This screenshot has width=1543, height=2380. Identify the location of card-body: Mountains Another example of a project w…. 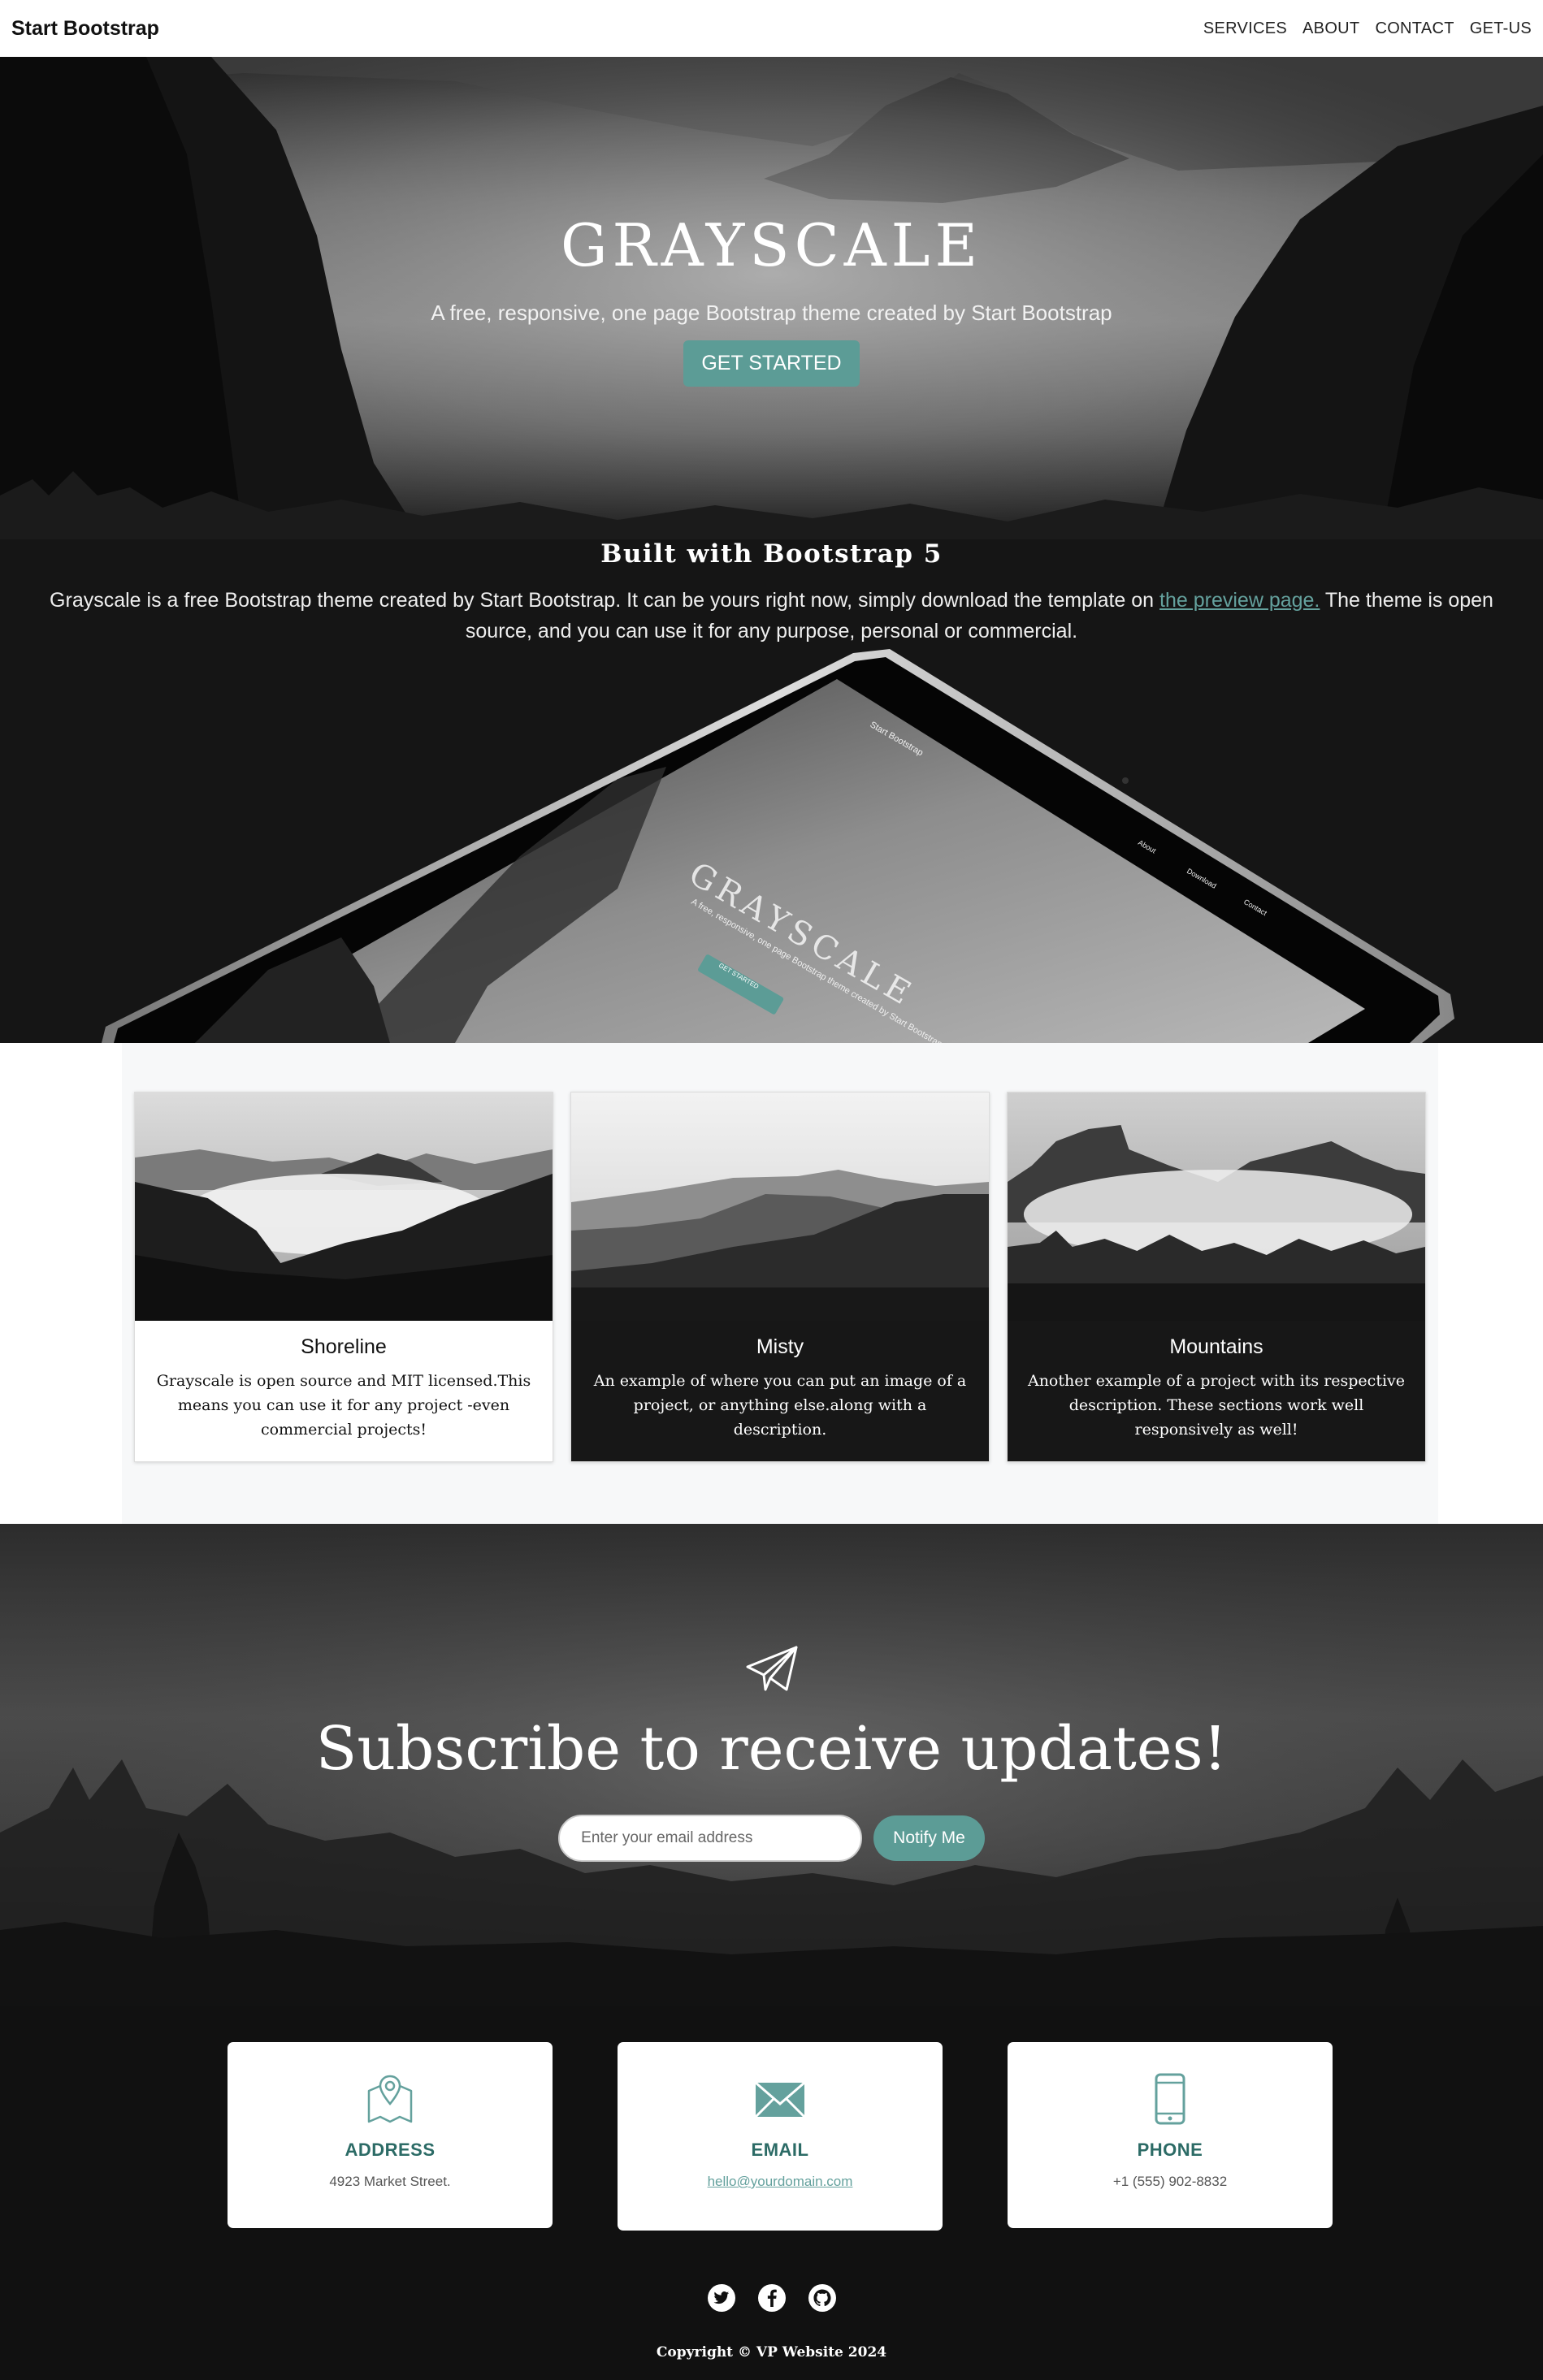
(1216, 1391).